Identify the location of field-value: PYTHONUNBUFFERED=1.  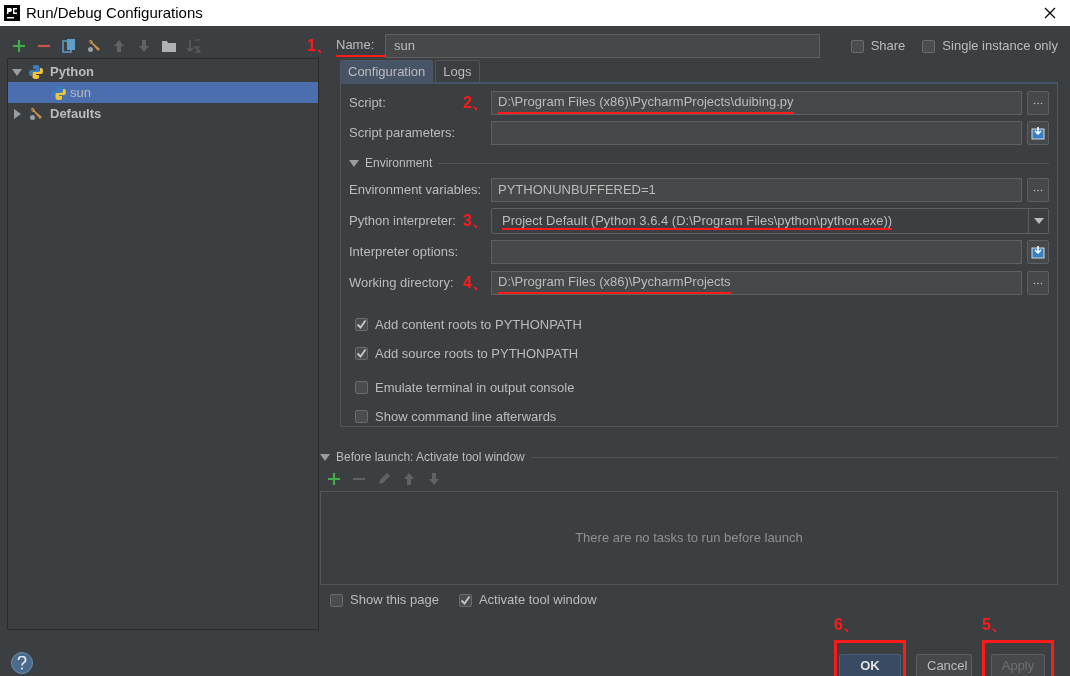
(577, 190).